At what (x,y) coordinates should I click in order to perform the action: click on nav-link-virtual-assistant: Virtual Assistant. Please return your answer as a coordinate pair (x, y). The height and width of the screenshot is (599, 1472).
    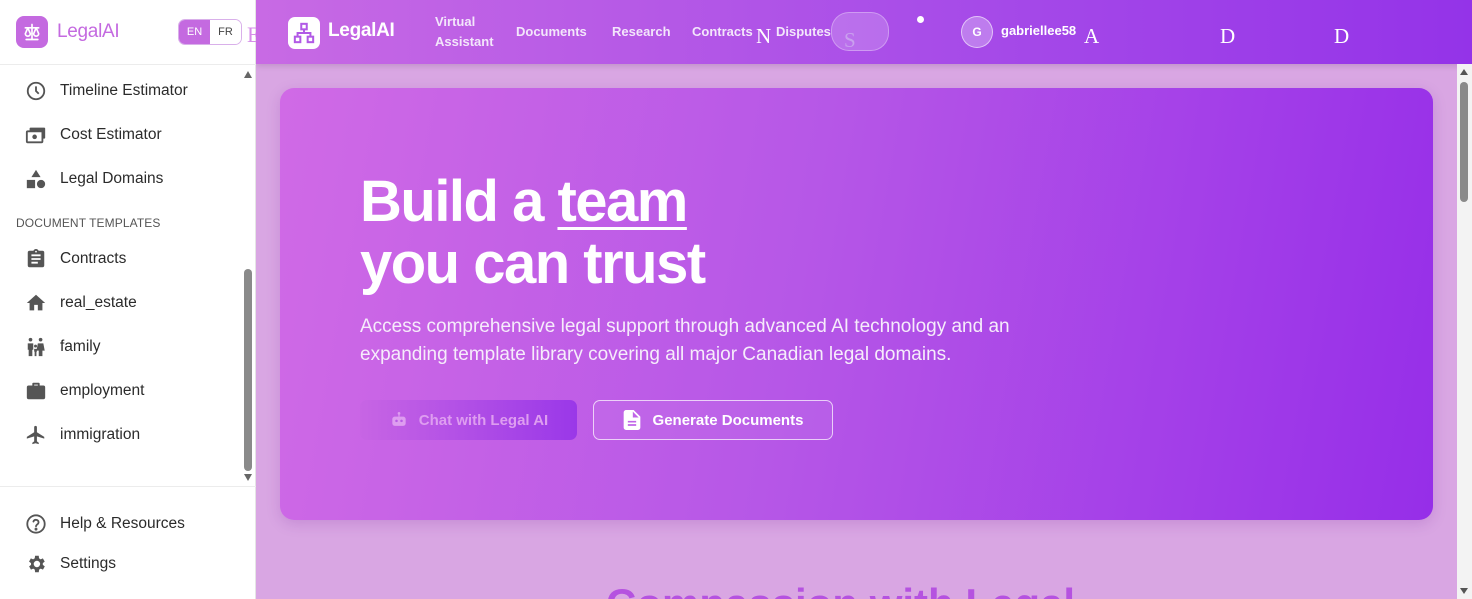
    Looking at the image, I should click on (464, 32).